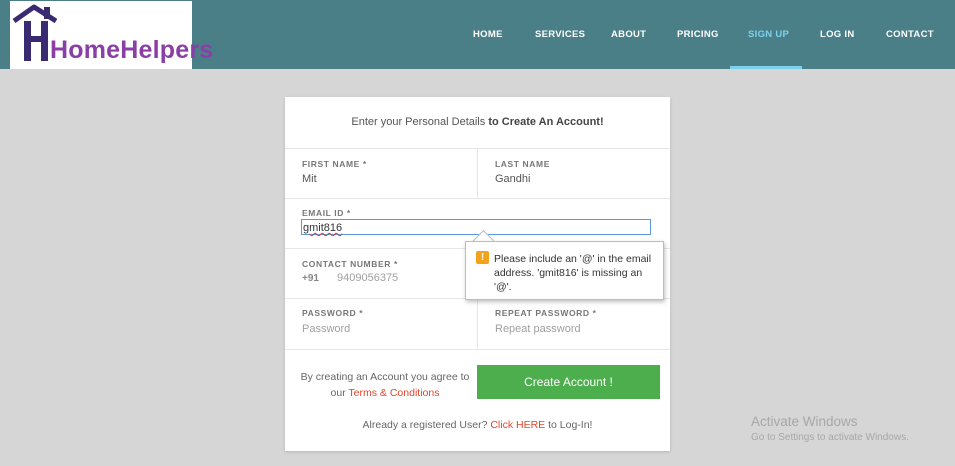 This screenshot has height=466, width=955. Describe the element at coordinates (381, 323) in the screenshot. I see `password-field: PASSWORD * Password` at that location.